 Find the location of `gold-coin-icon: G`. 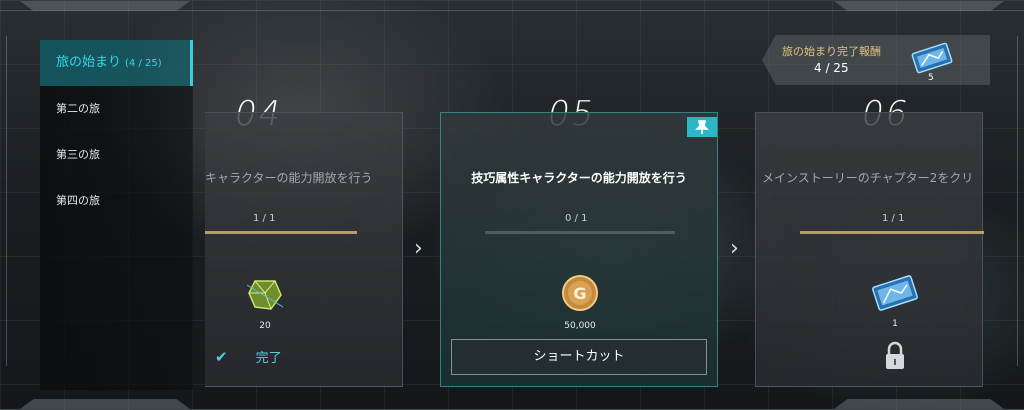

gold-coin-icon: G is located at coordinates (580, 297).